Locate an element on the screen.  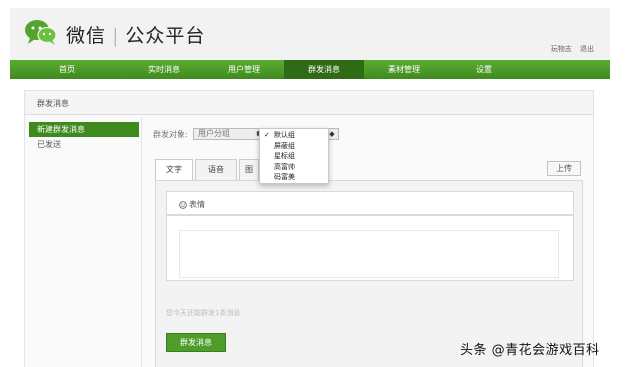
tab-text: 文字 is located at coordinates (174, 169).